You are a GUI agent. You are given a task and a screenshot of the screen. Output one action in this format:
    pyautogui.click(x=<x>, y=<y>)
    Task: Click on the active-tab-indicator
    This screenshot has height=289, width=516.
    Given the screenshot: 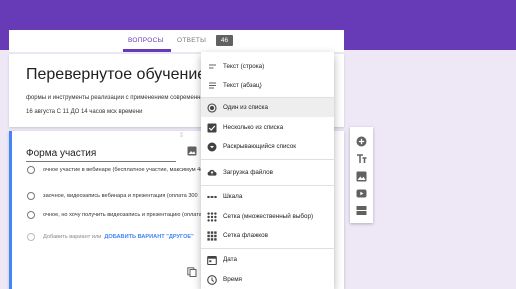 What is the action you would take?
    pyautogui.click(x=147, y=50)
    